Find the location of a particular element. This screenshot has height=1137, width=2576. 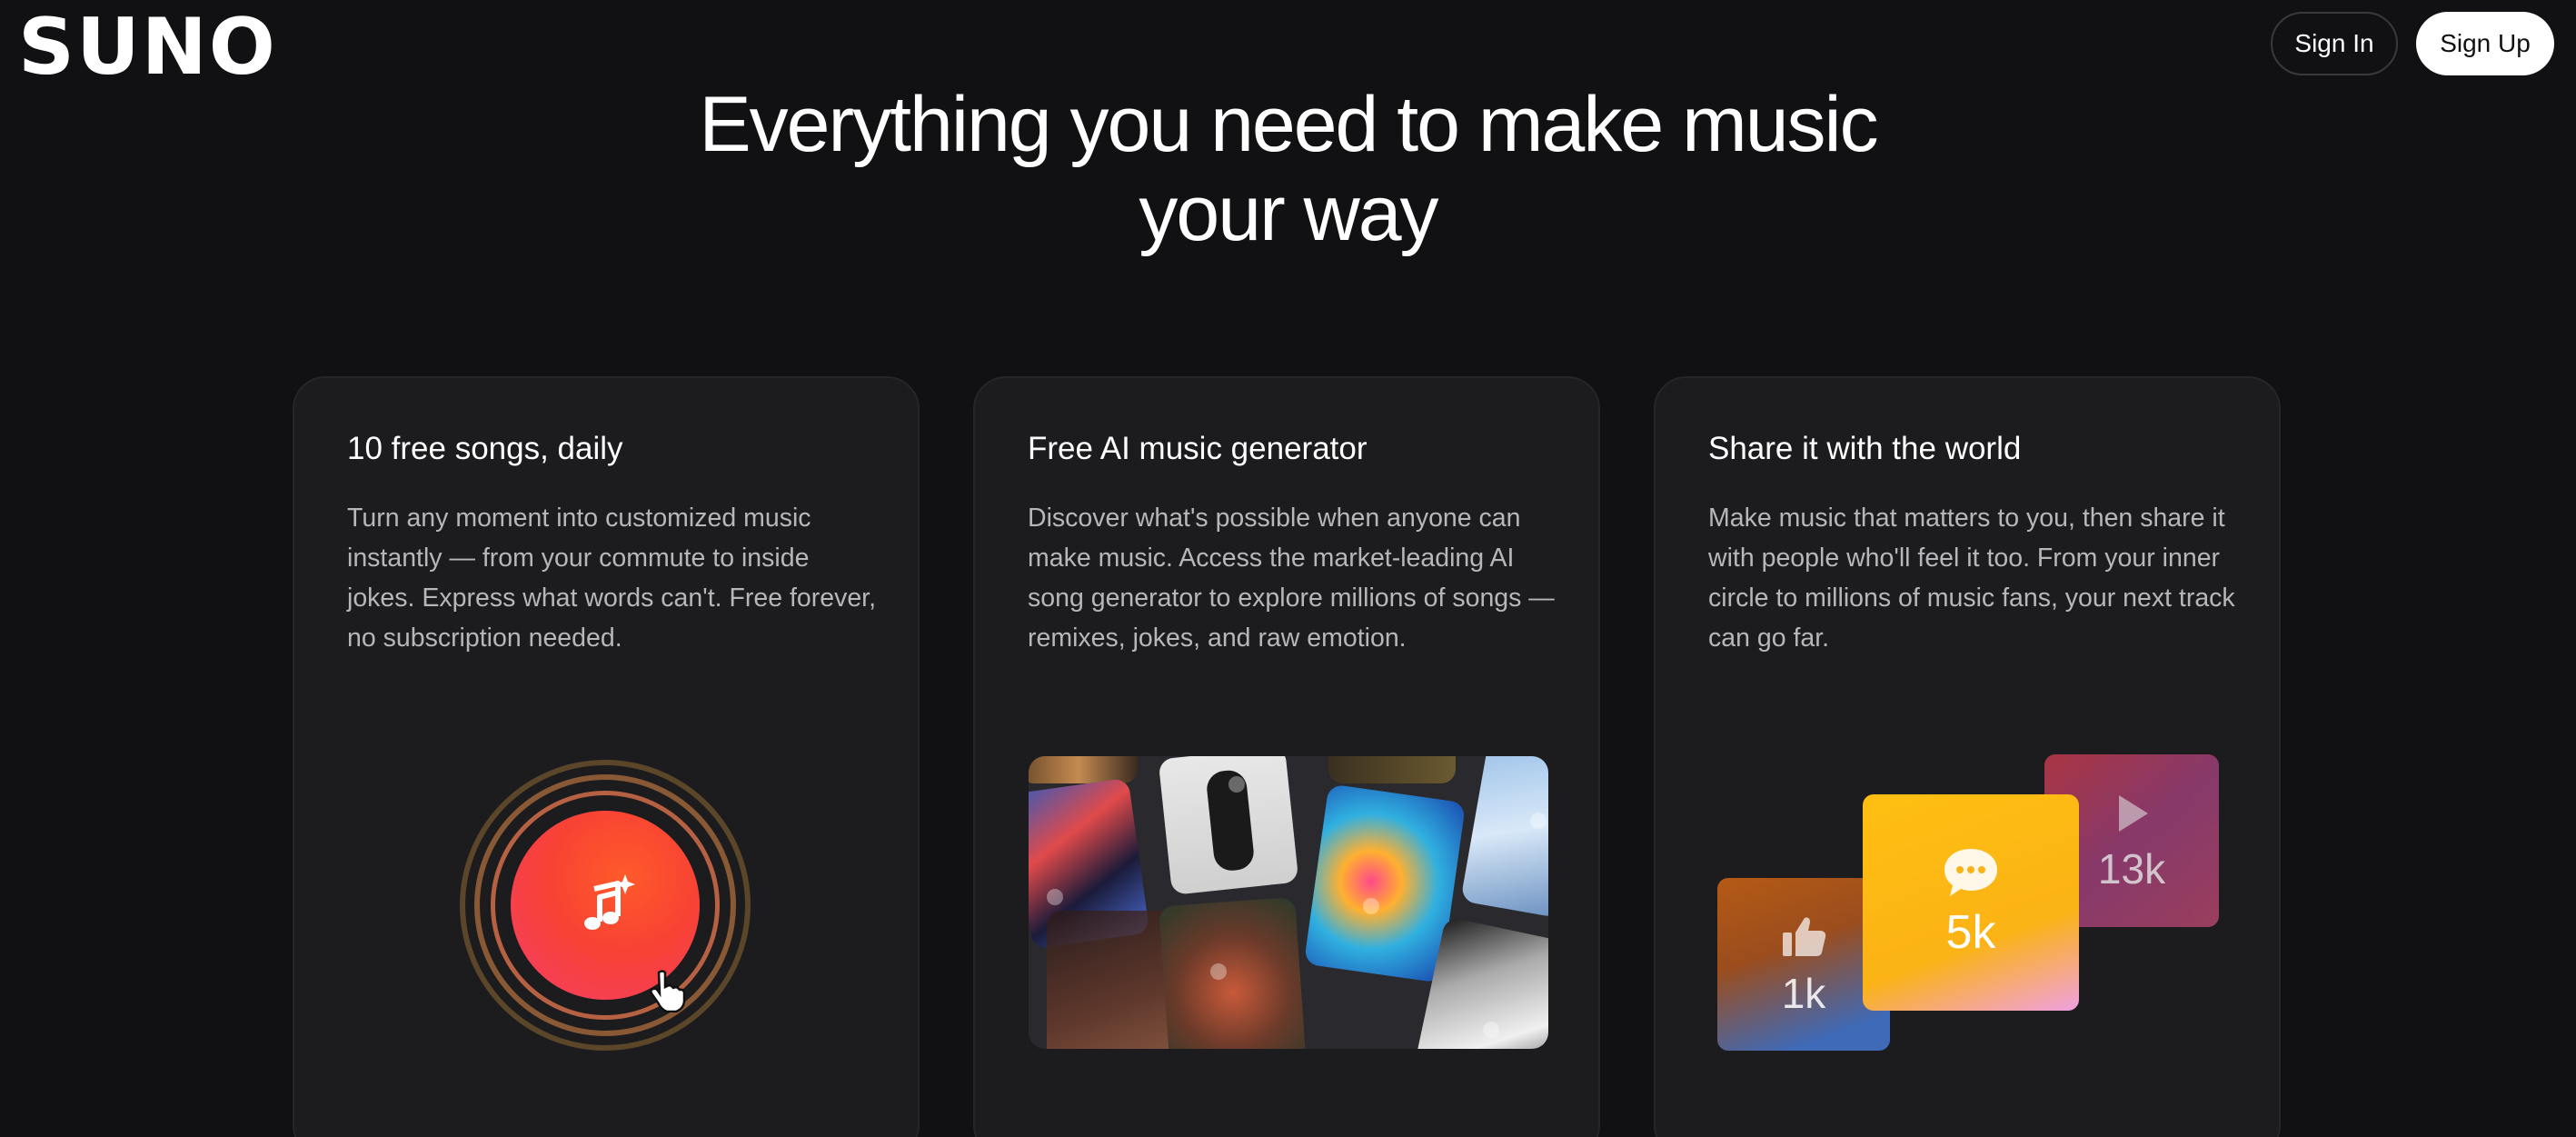

create-song-disc is located at coordinates (605, 906).